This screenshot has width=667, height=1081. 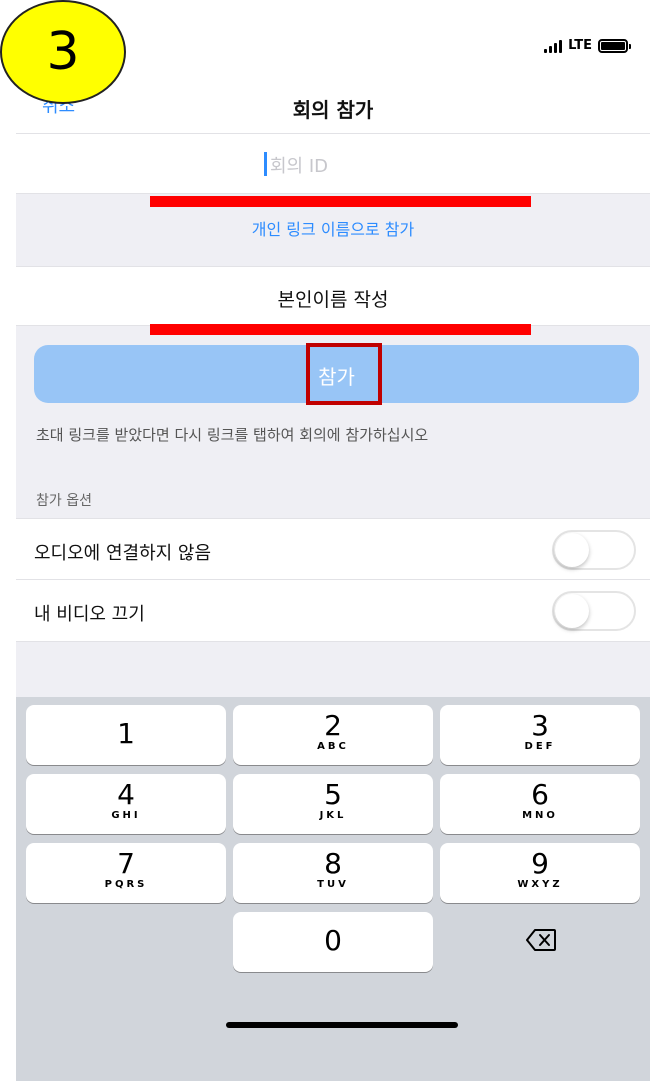 I want to click on home-indicator, so click(x=342, y=1025).